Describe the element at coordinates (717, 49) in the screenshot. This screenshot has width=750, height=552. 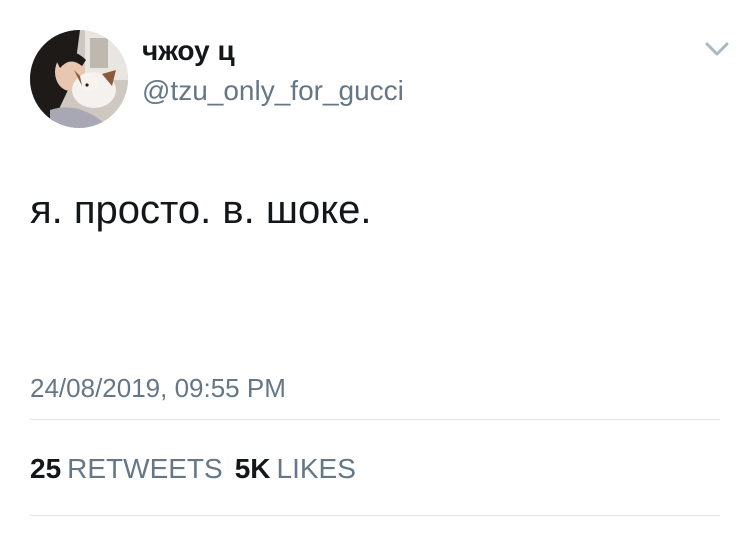
I see `chevron-down-icon` at that location.